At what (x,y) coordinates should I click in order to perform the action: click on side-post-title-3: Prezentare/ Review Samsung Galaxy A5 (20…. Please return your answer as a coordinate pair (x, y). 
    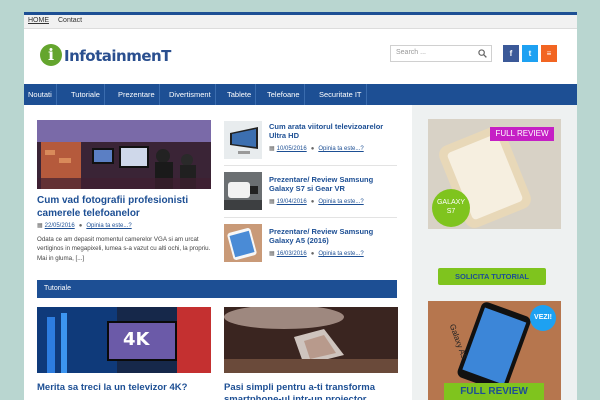
    Looking at the image, I should click on (333, 236).